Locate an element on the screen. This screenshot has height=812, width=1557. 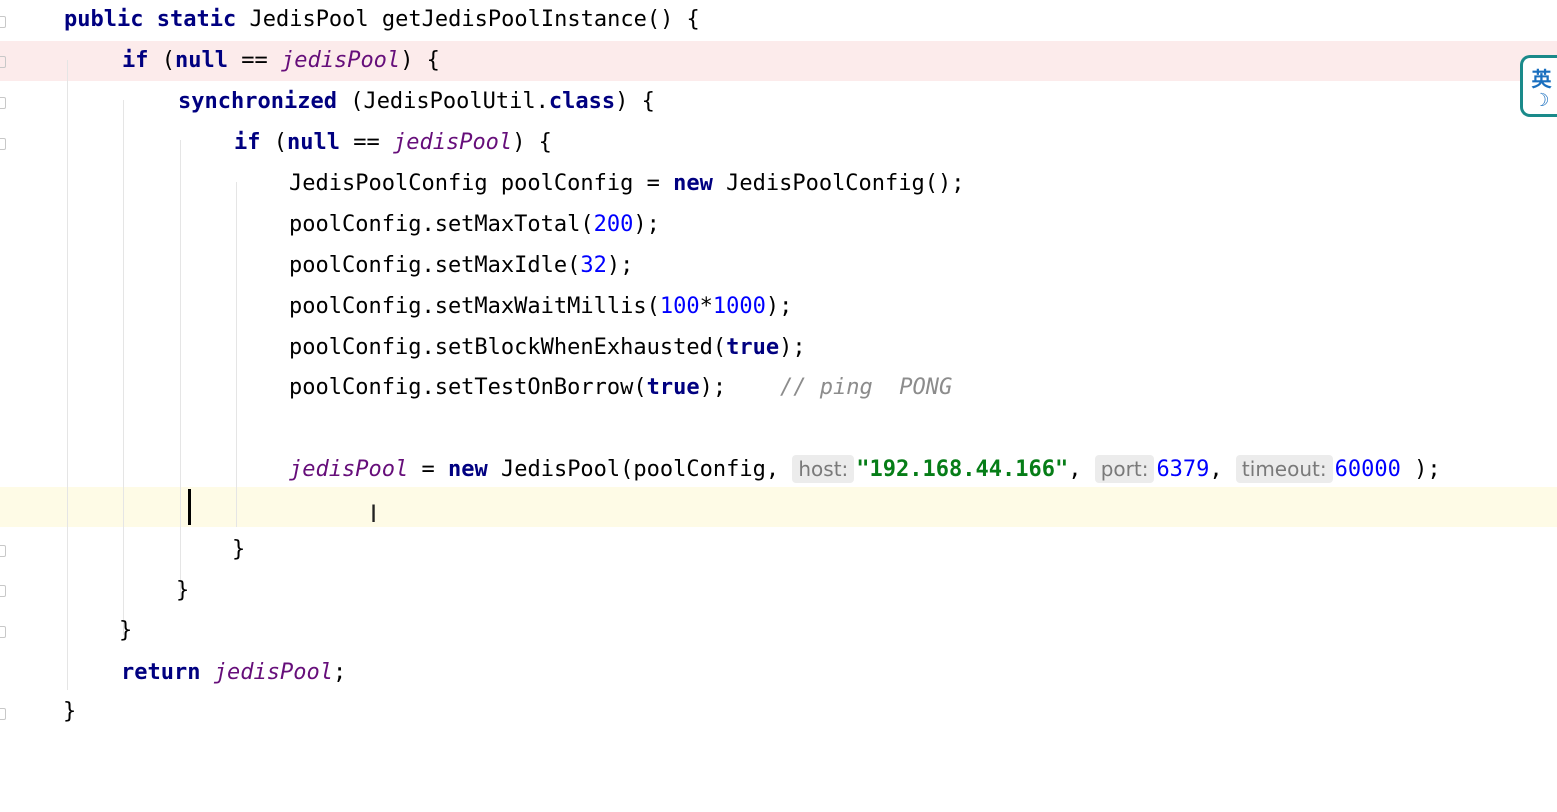
param-hint-host: host: is located at coordinates (823, 469).